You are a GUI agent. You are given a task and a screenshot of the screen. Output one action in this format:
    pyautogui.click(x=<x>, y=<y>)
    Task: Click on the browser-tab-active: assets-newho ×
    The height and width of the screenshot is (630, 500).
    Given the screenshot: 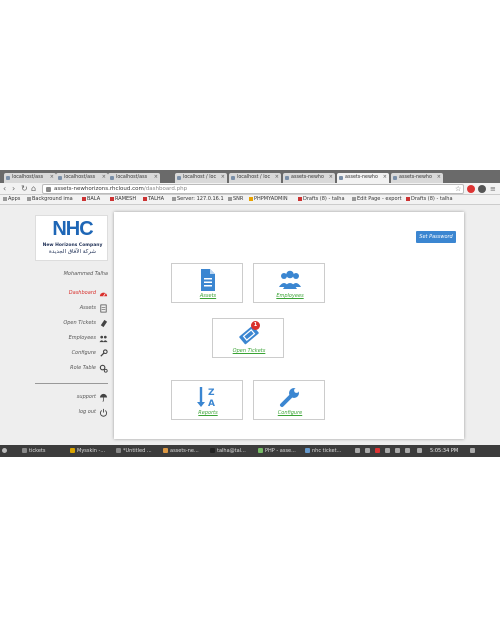 What is the action you would take?
    pyautogui.click(x=363, y=178)
    